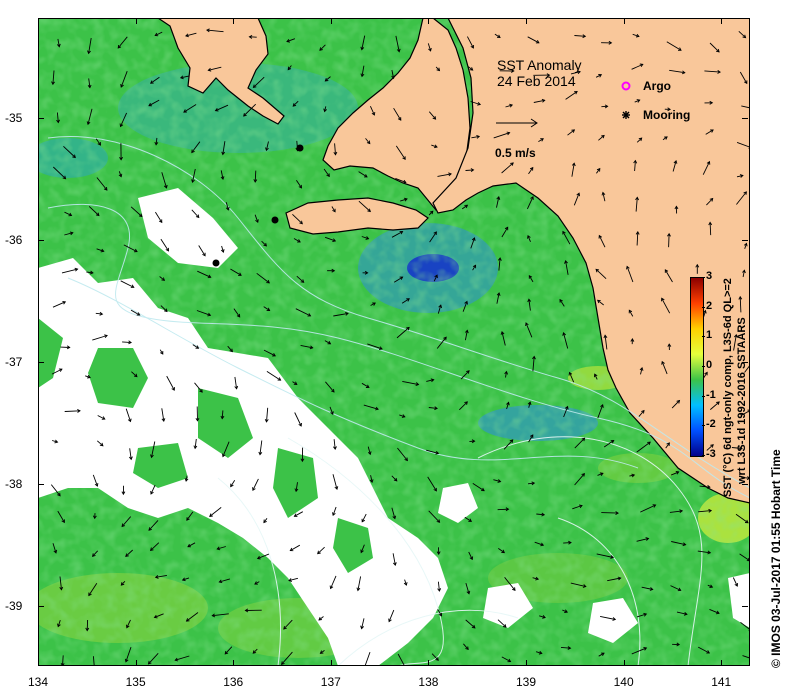  What do you see at coordinates (657, 86) in the screenshot?
I see `legend-argo-label: Argo` at bounding box center [657, 86].